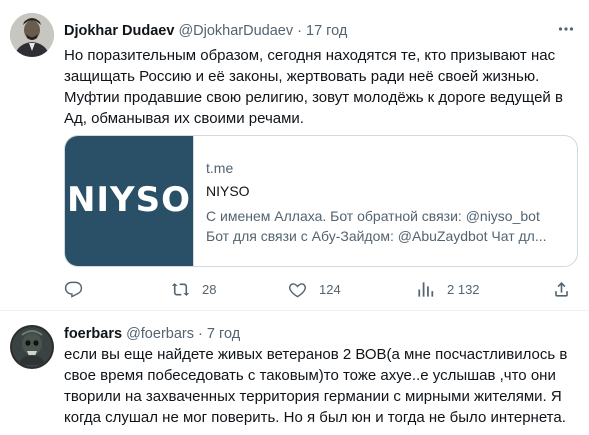  What do you see at coordinates (561, 289) in the screenshot?
I see `share-icon` at bounding box center [561, 289].